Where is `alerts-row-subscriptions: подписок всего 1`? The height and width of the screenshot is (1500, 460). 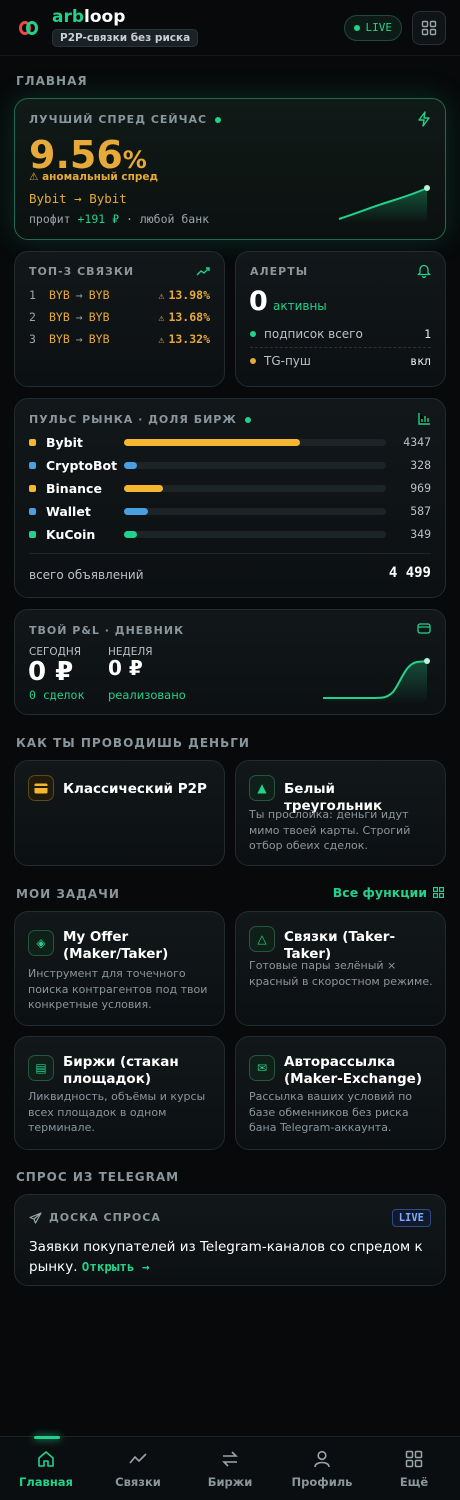 alerts-row-subscriptions: подписок всего 1 is located at coordinates (340, 334).